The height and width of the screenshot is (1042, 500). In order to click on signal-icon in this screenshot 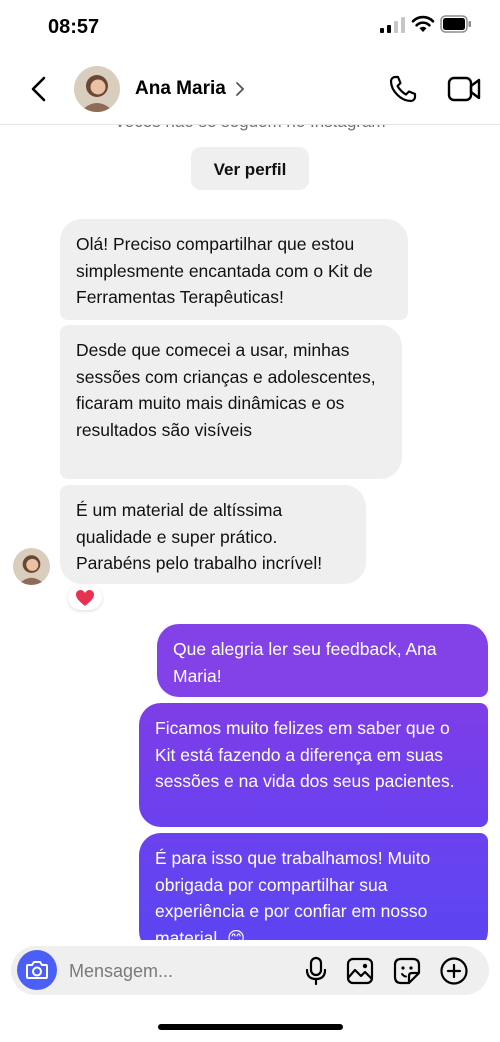, I will do `click(392, 25)`.